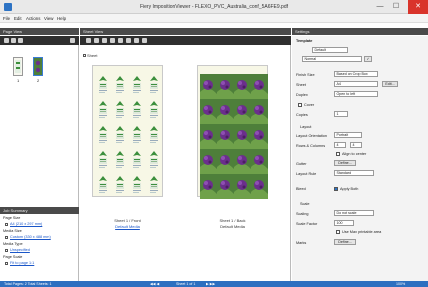 The width and height of the screenshot is (428, 287). What do you see at coordinates (301, 85) in the screenshot?
I see `sheet-label-prop: Sheet` at bounding box center [301, 85].